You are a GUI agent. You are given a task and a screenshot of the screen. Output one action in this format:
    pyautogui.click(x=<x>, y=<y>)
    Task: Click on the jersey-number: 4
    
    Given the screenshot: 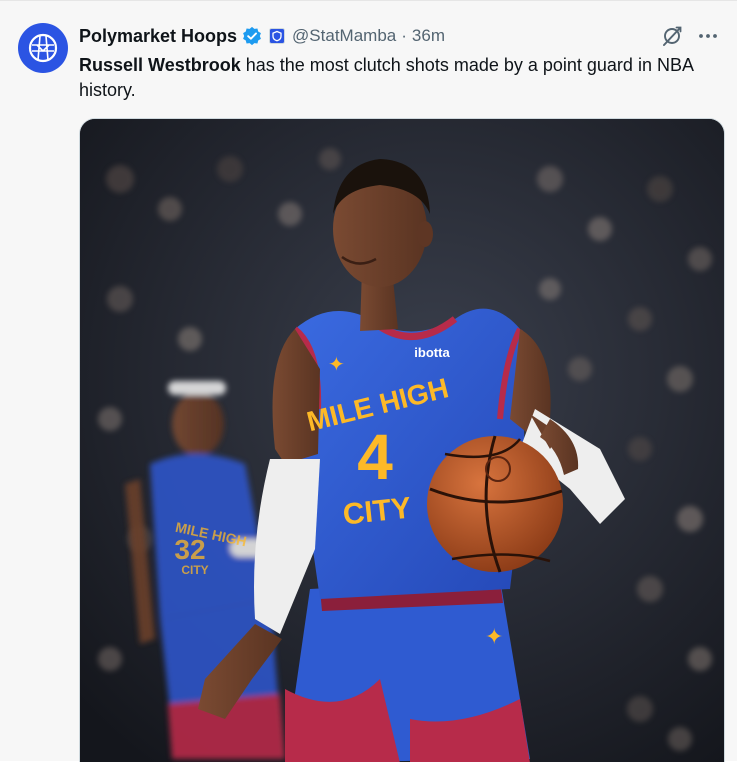 What is the action you would take?
    pyautogui.click(x=375, y=457)
    